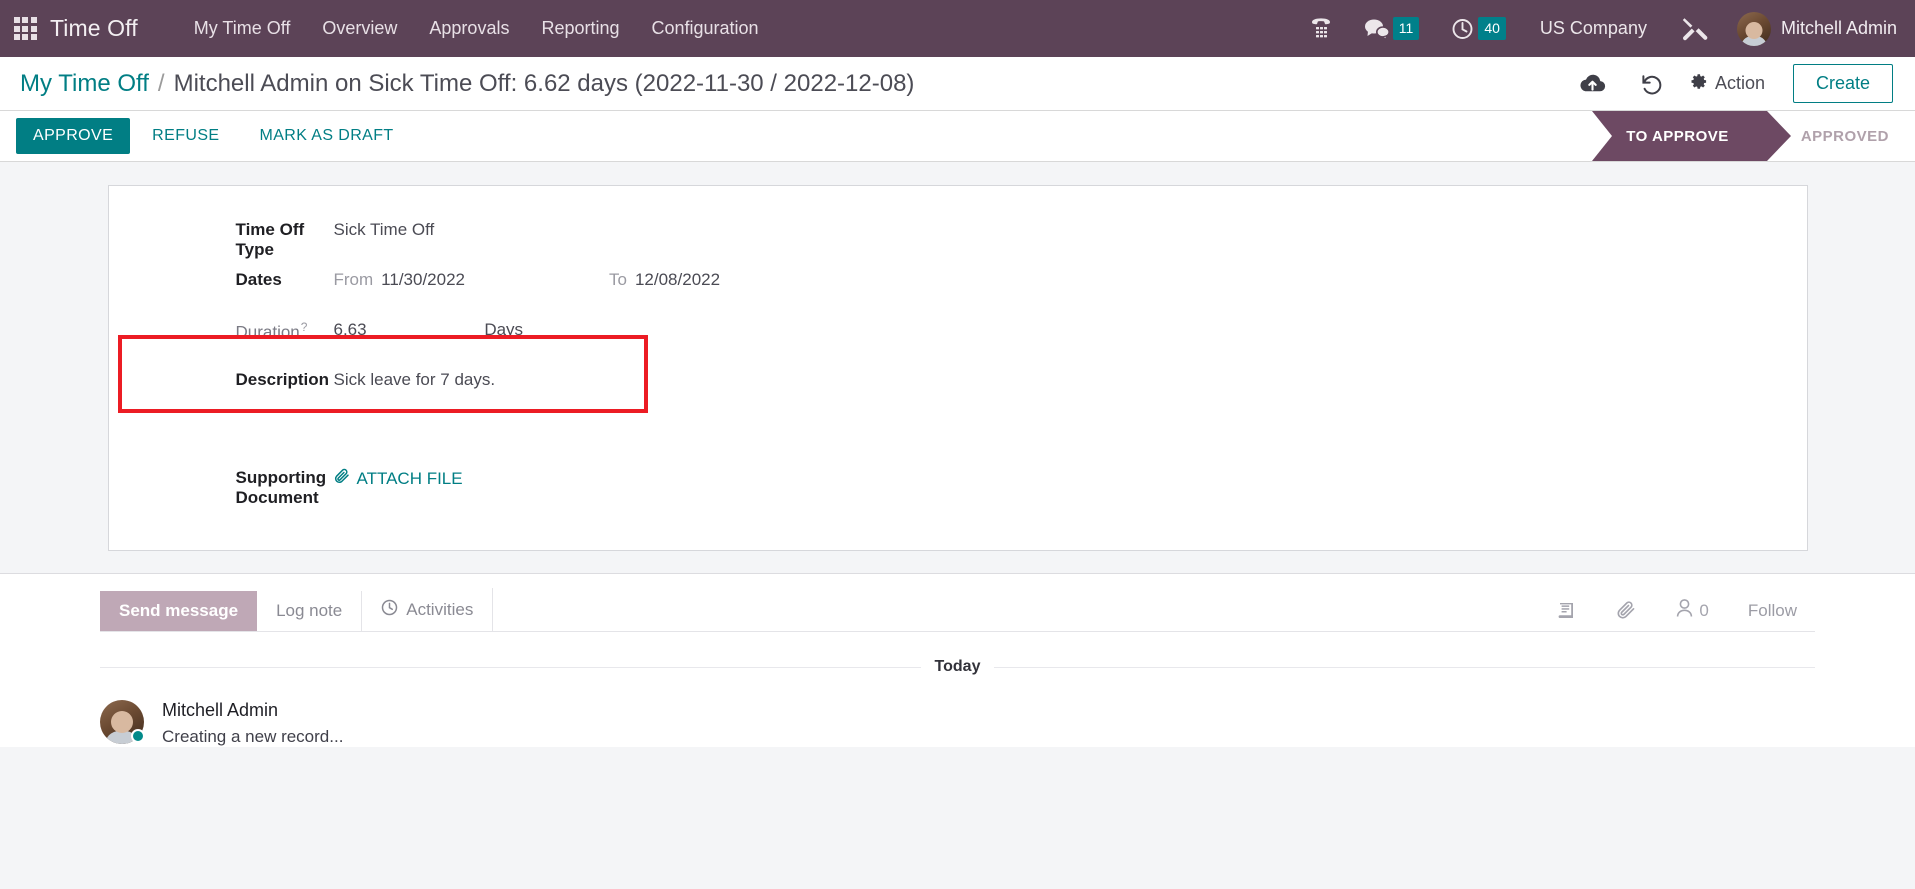 The width and height of the screenshot is (1915, 889). Describe the element at coordinates (958, 442) in the screenshot. I see `form-spacer` at that location.